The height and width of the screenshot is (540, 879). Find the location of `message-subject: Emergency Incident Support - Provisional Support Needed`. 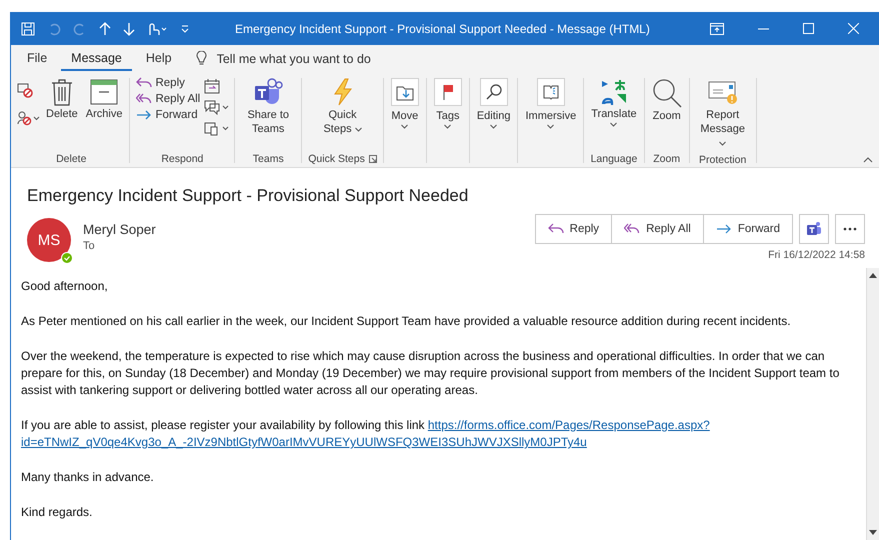

message-subject: Emergency Incident Support - Provisional Support Needed is located at coordinates (248, 195).